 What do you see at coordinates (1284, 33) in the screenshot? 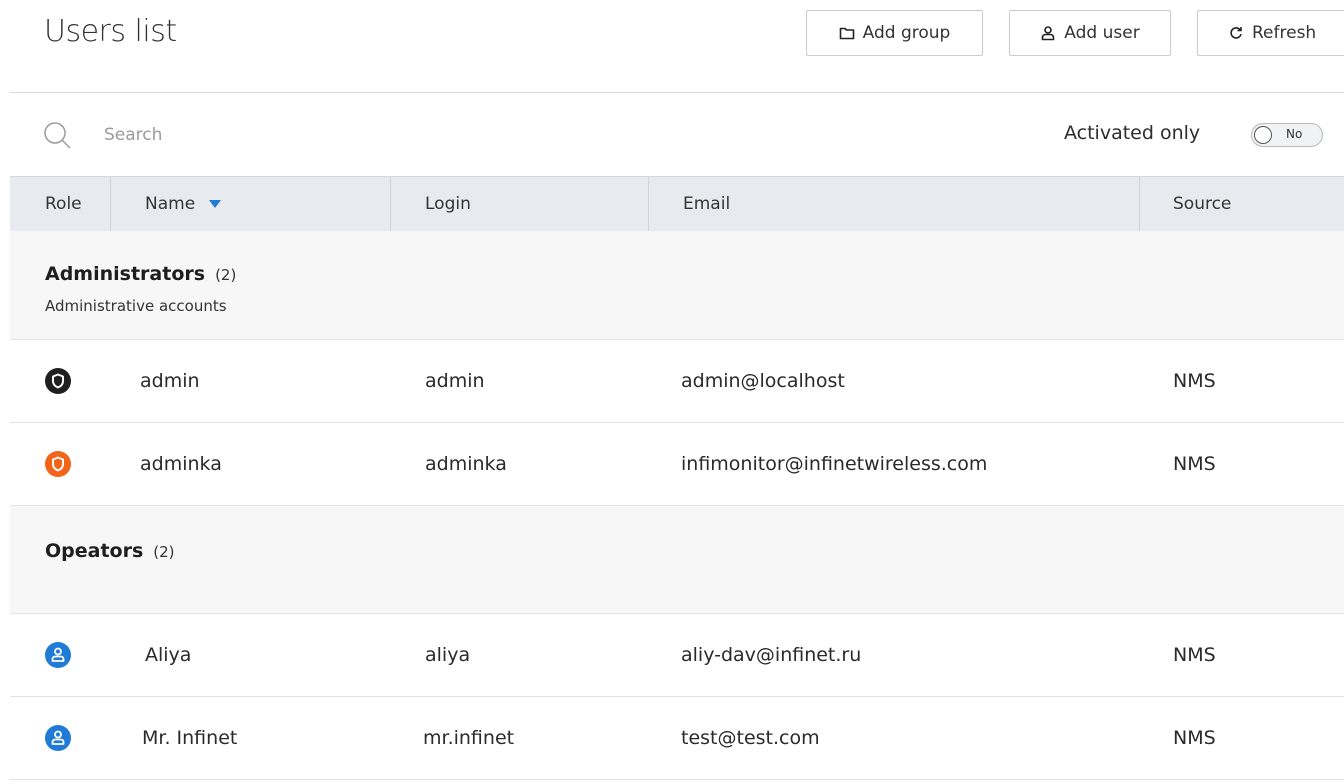
I see `refresh-label: Refresh` at bounding box center [1284, 33].